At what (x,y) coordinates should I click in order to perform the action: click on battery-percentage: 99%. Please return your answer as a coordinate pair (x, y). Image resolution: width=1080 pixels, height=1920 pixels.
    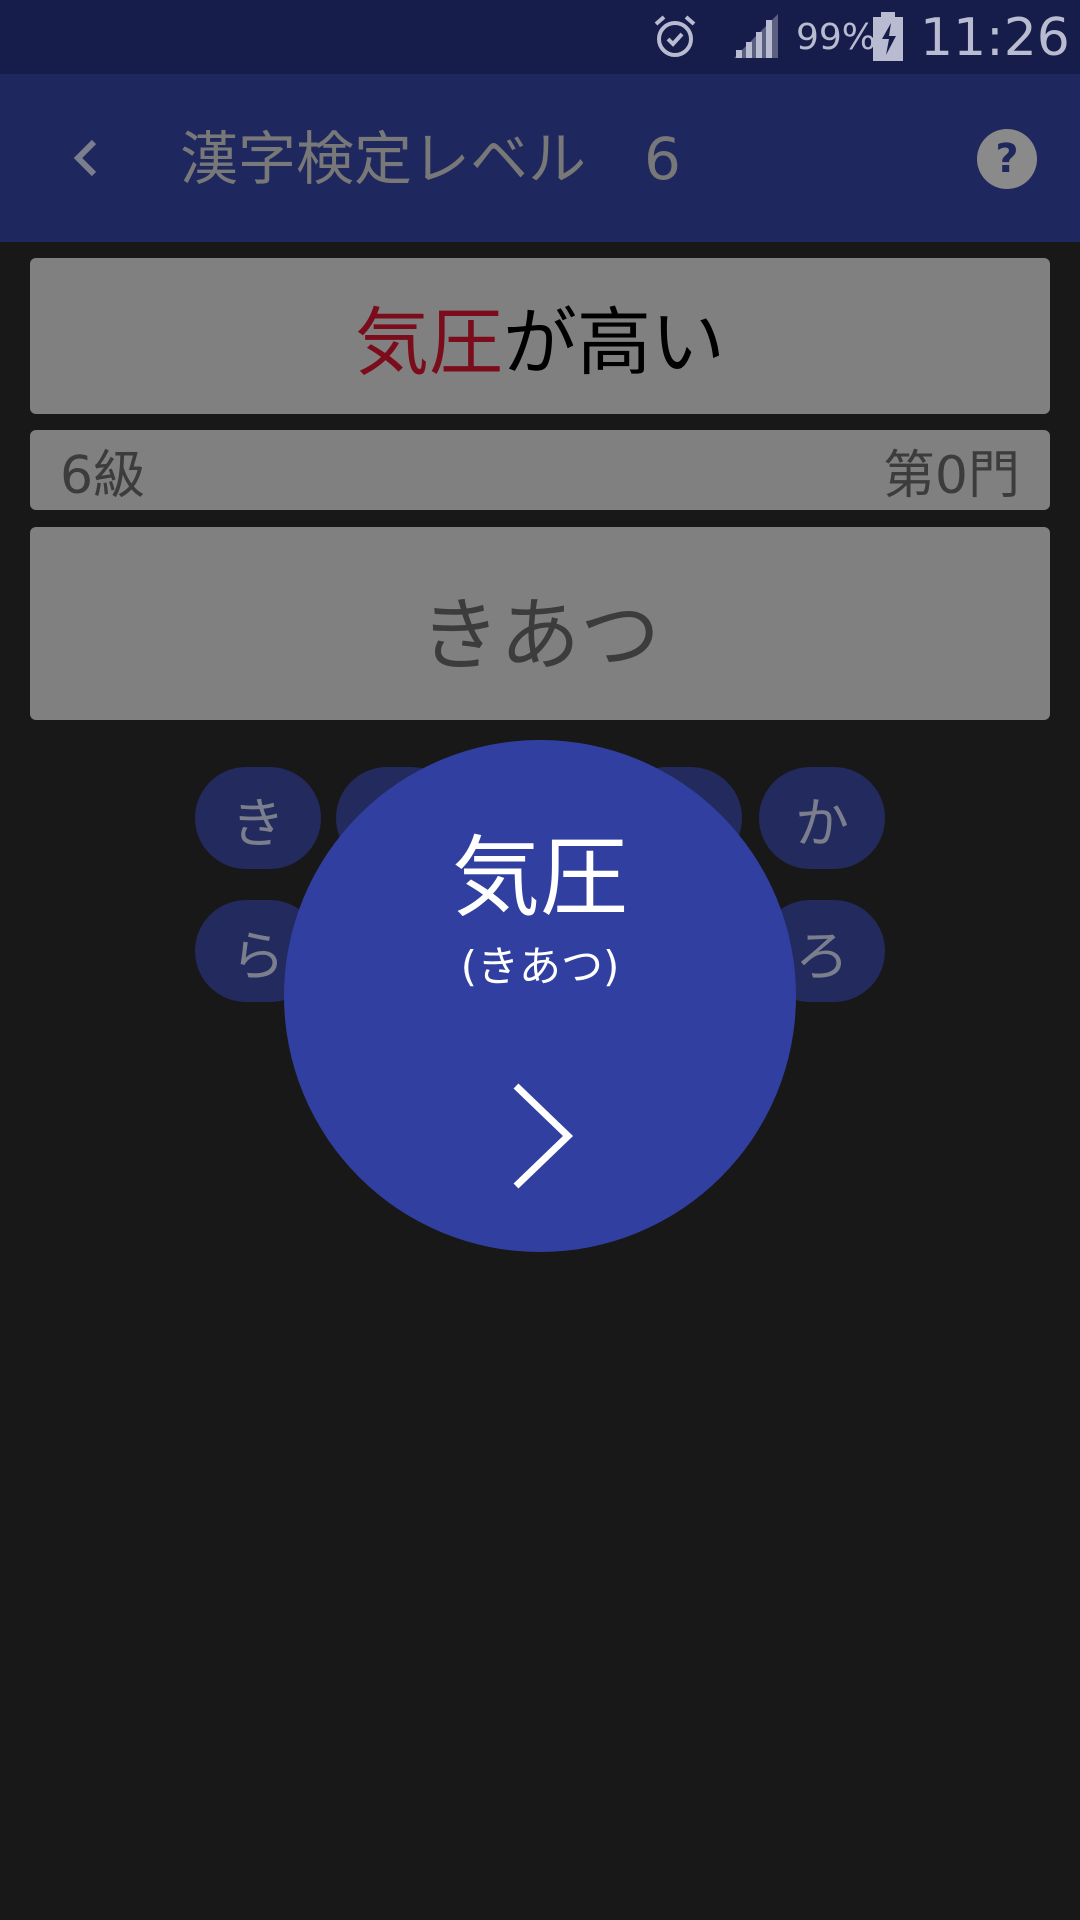
    Looking at the image, I should click on (836, 37).